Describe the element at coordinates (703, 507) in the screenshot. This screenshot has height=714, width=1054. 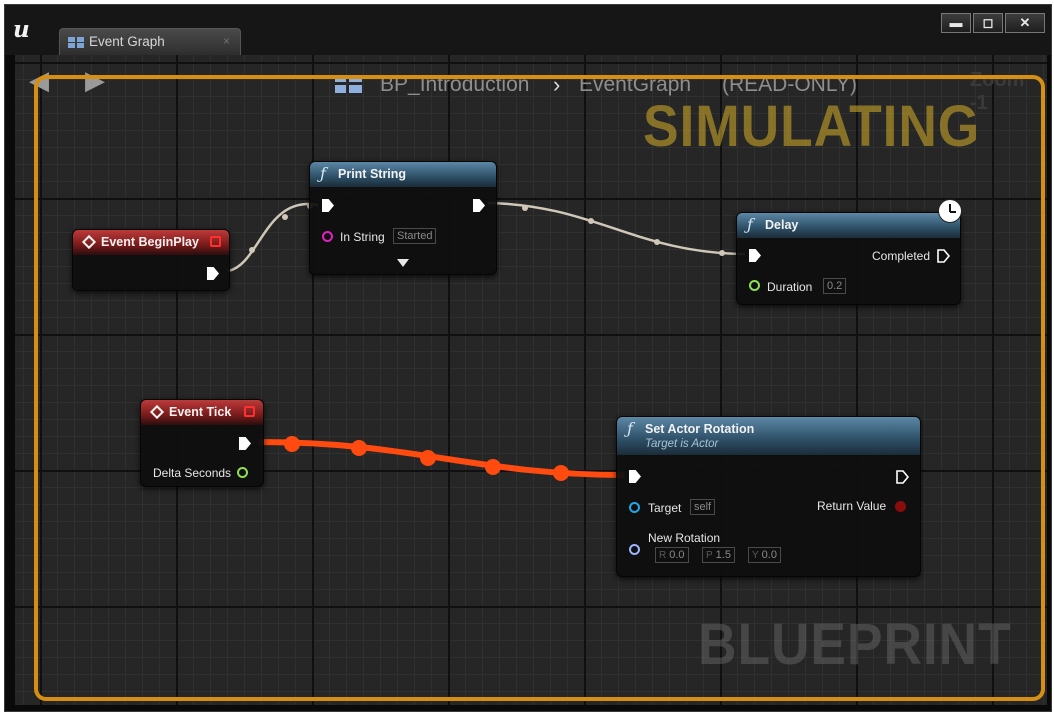
I see `target-field: self` at that location.